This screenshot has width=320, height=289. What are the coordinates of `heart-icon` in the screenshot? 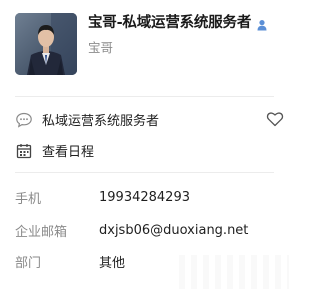 It's located at (275, 119).